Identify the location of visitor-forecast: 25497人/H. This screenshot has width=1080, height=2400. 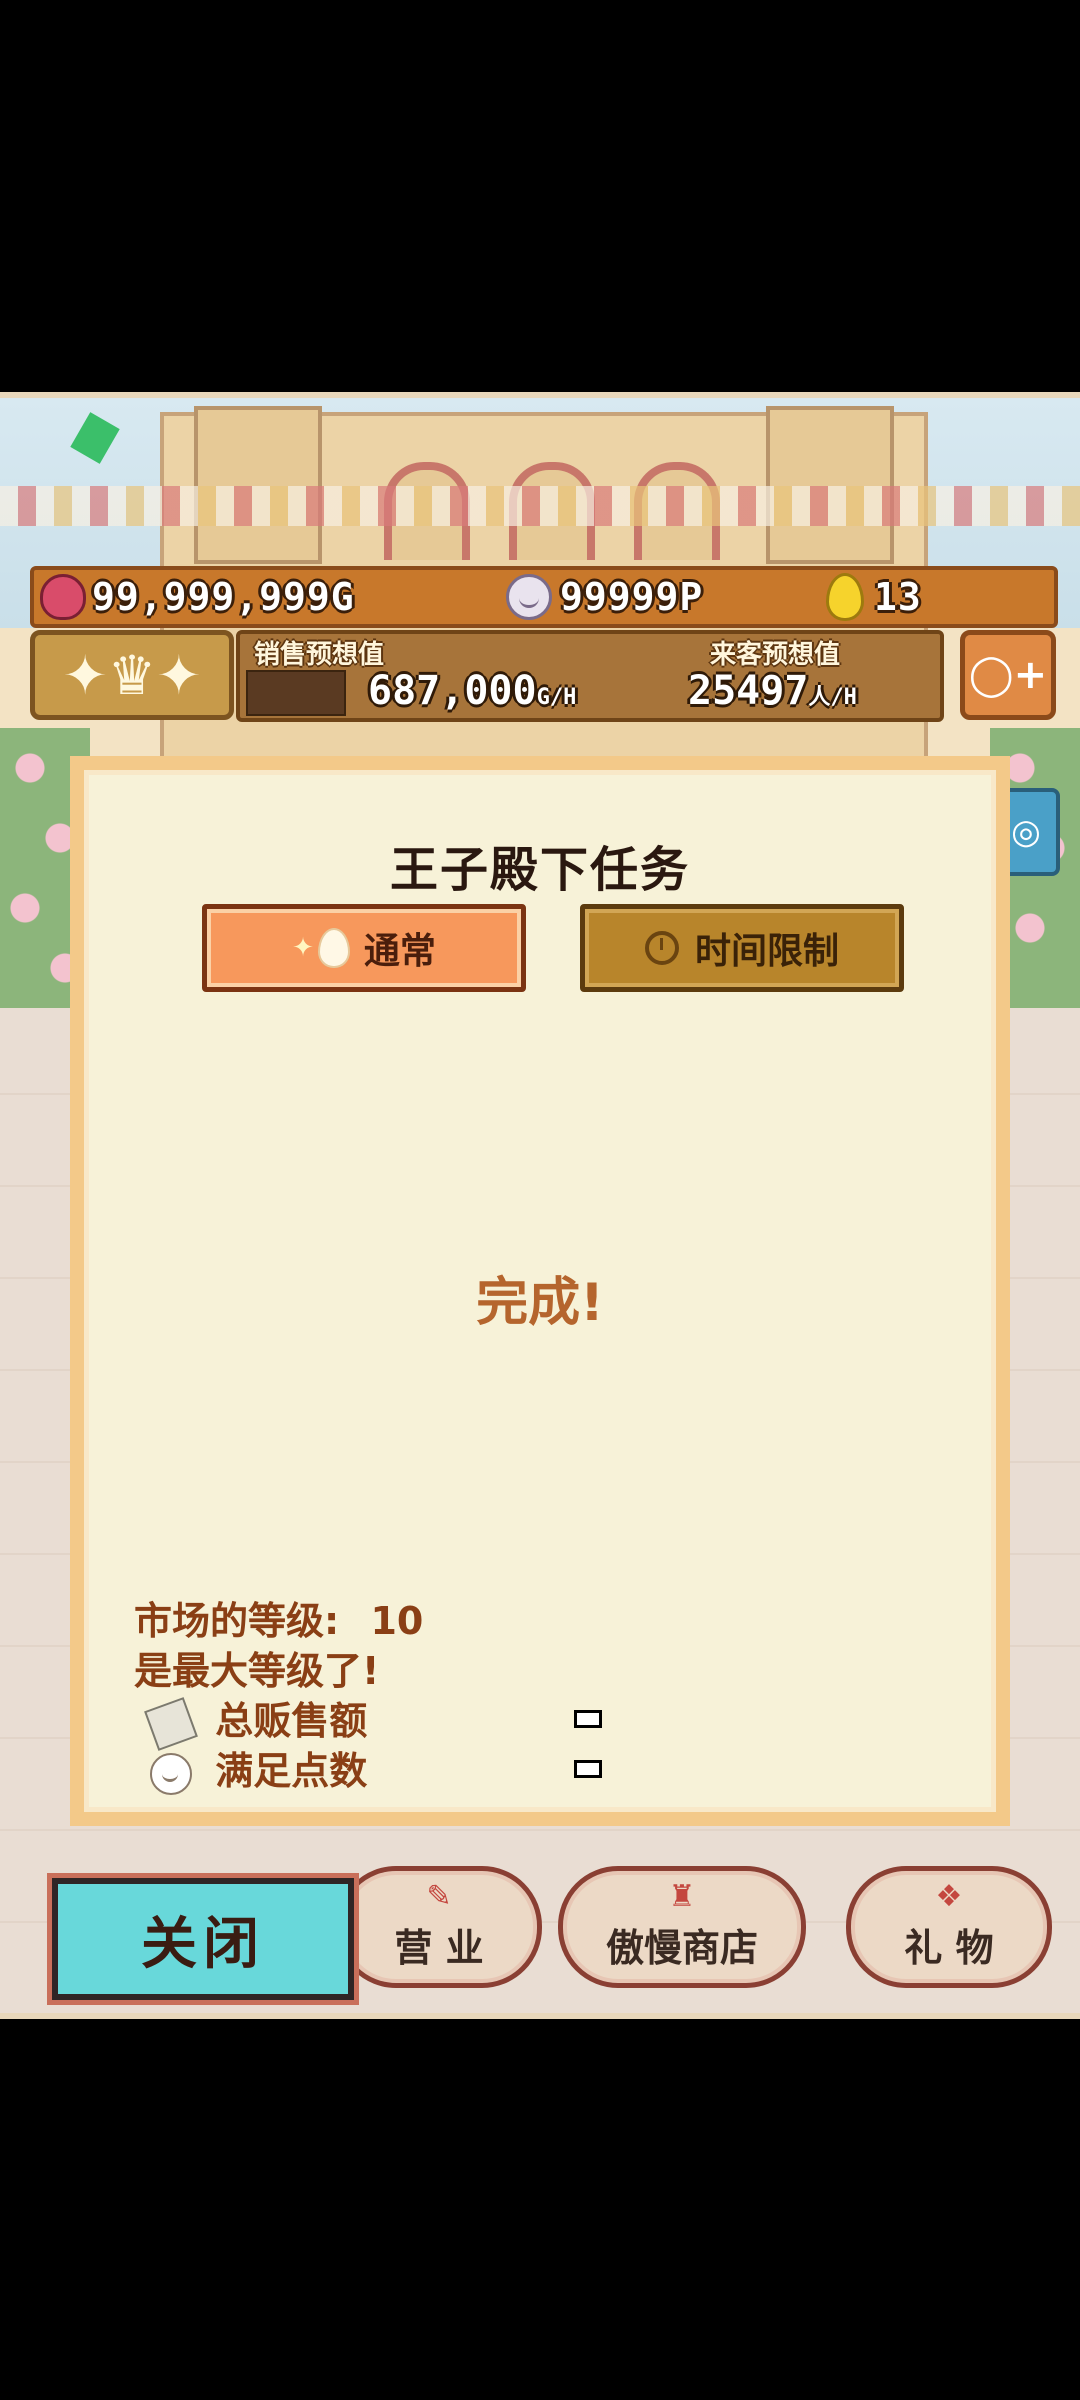
(772, 691).